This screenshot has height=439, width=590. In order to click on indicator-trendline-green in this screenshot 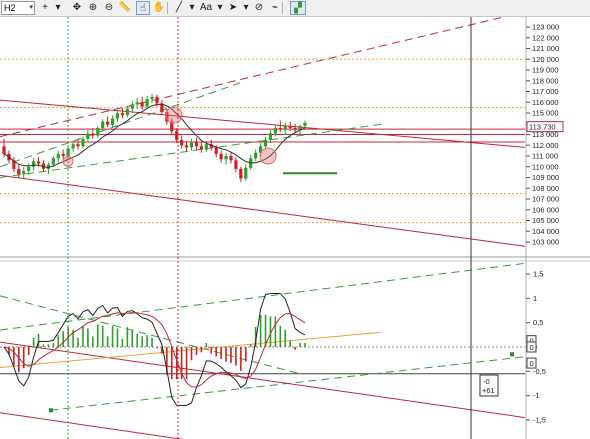, I will do `click(262, 296)`.